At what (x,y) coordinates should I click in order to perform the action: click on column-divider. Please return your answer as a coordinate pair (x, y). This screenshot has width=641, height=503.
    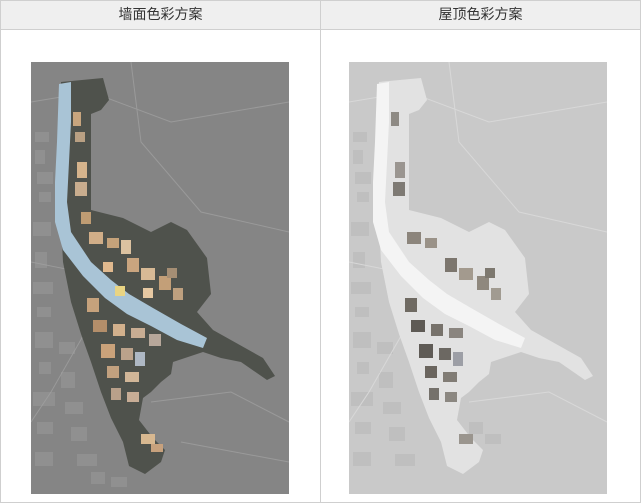
    Looking at the image, I should click on (320, 251).